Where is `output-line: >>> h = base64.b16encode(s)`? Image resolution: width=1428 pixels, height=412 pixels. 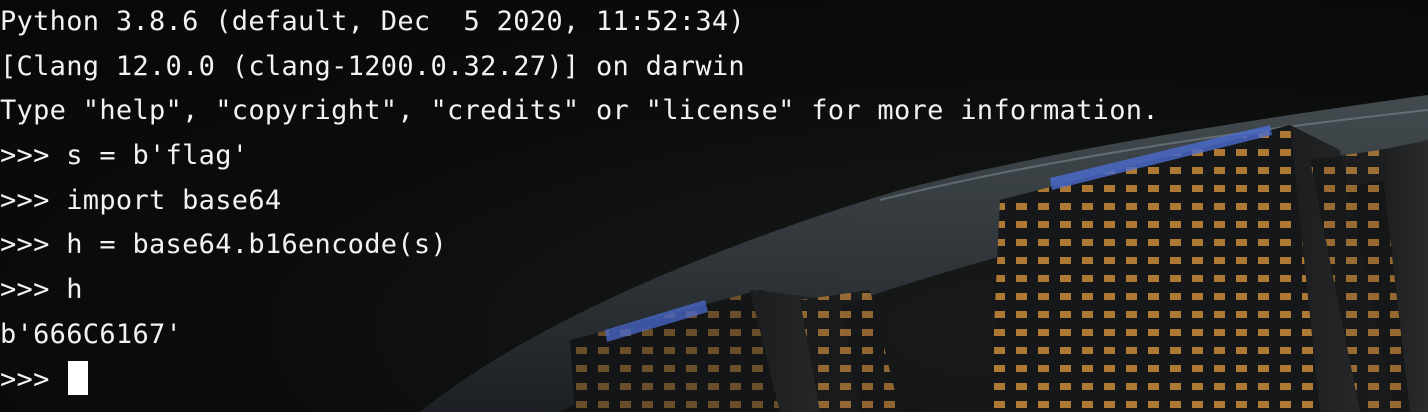 output-line: >>> h = base64.b16encode(s) is located at coordinates (223, 245).